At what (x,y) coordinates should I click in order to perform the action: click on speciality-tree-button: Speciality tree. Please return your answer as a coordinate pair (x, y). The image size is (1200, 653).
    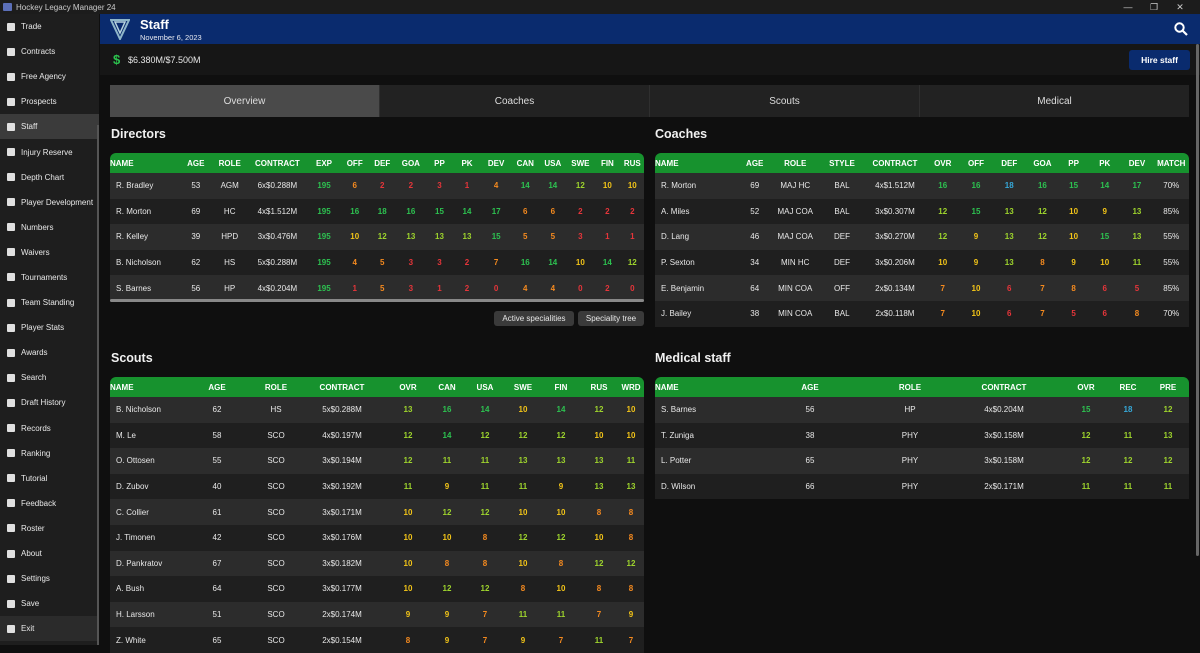
    Looking at the image, I should click on (611, 318).